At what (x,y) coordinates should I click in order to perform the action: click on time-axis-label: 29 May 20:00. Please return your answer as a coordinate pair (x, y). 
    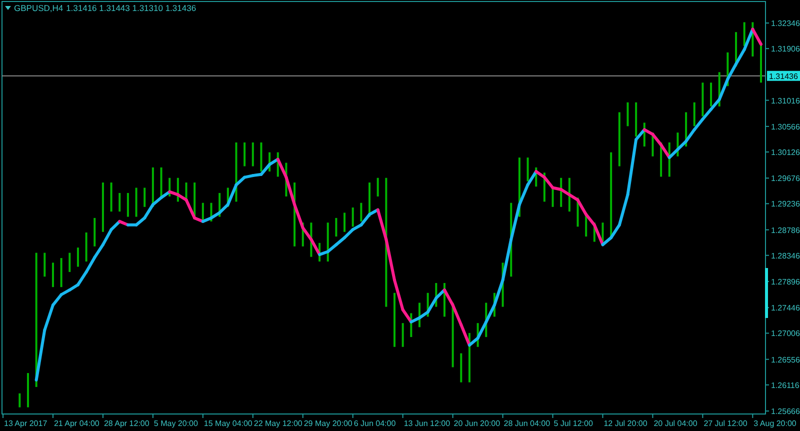
    Looking at the image, I should click on (328, 423).